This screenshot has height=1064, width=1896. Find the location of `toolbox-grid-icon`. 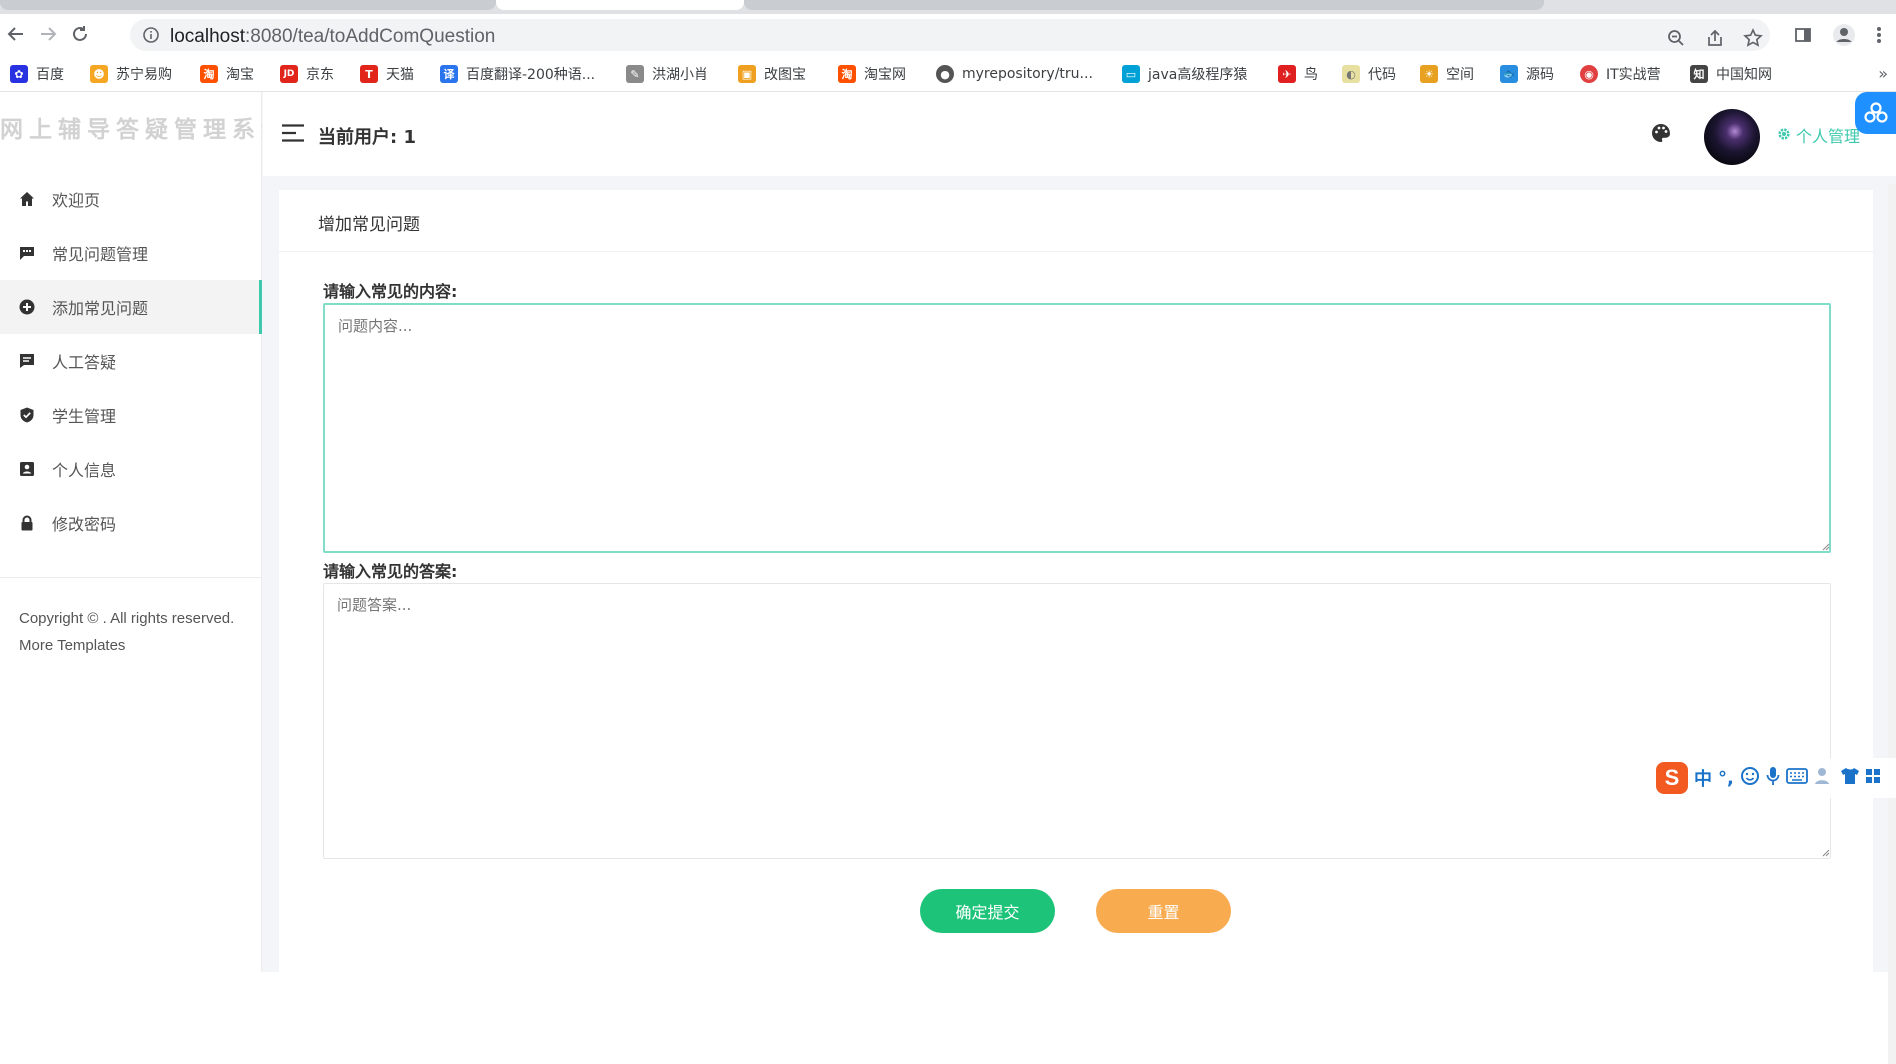

toolbox-grid-icon is located at coordinates (1872, 778).